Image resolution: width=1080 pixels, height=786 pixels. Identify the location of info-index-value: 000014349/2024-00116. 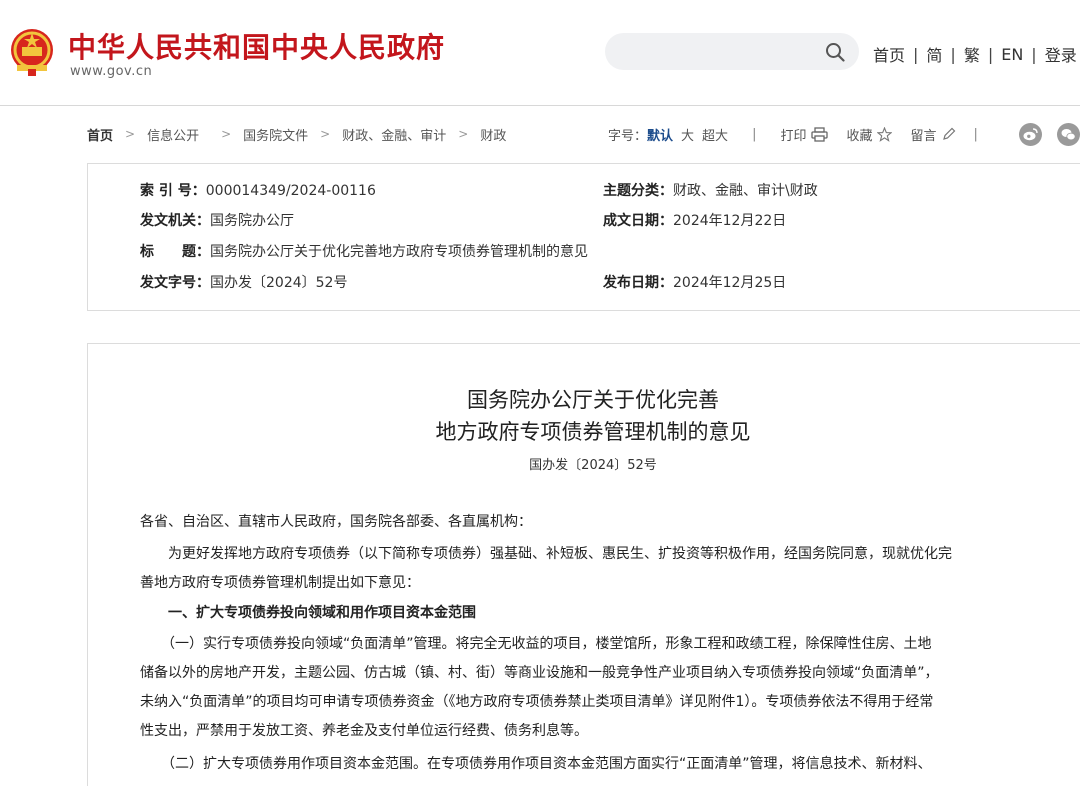
(290, 191).